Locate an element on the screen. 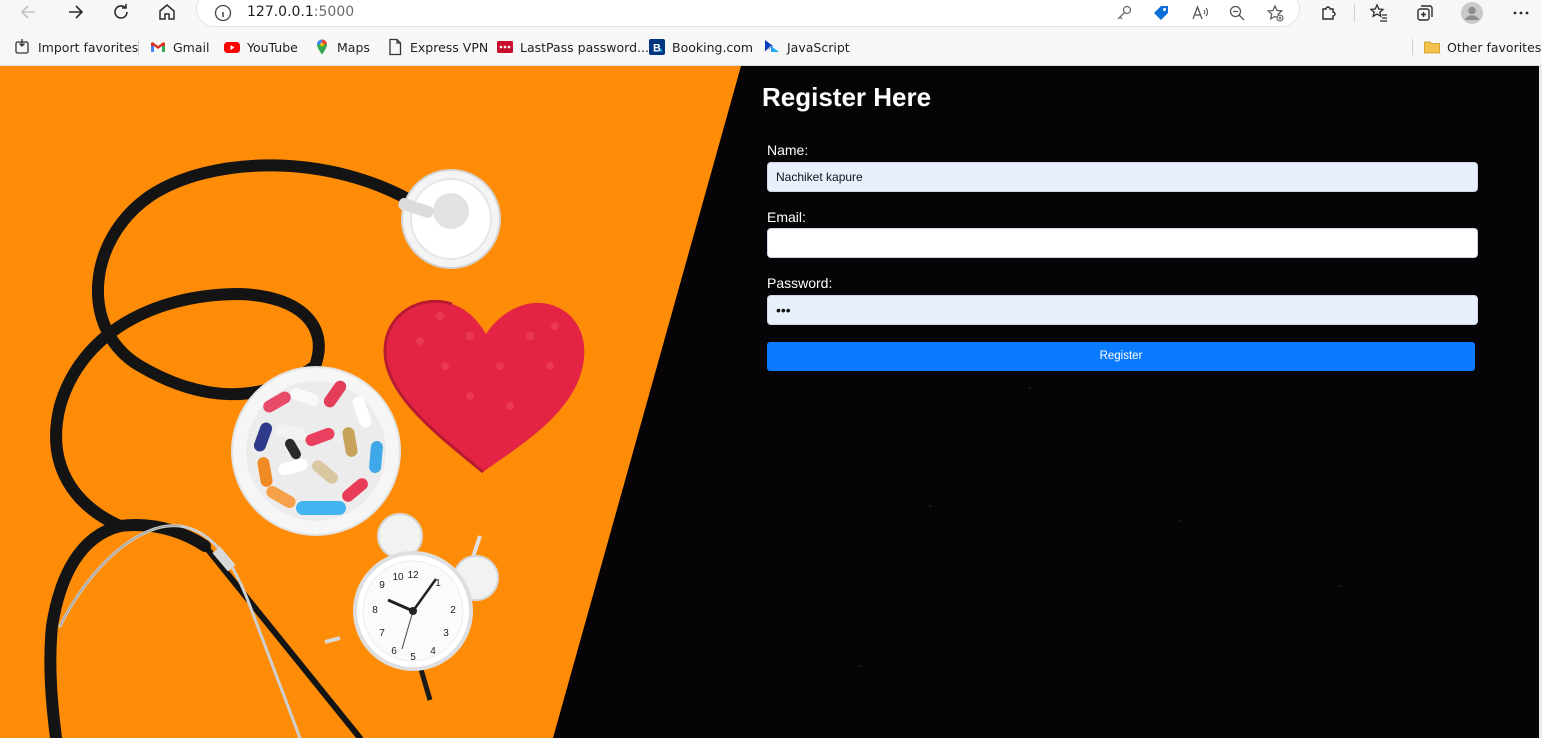  lastpass-icon is located at coordinates (505, 47).